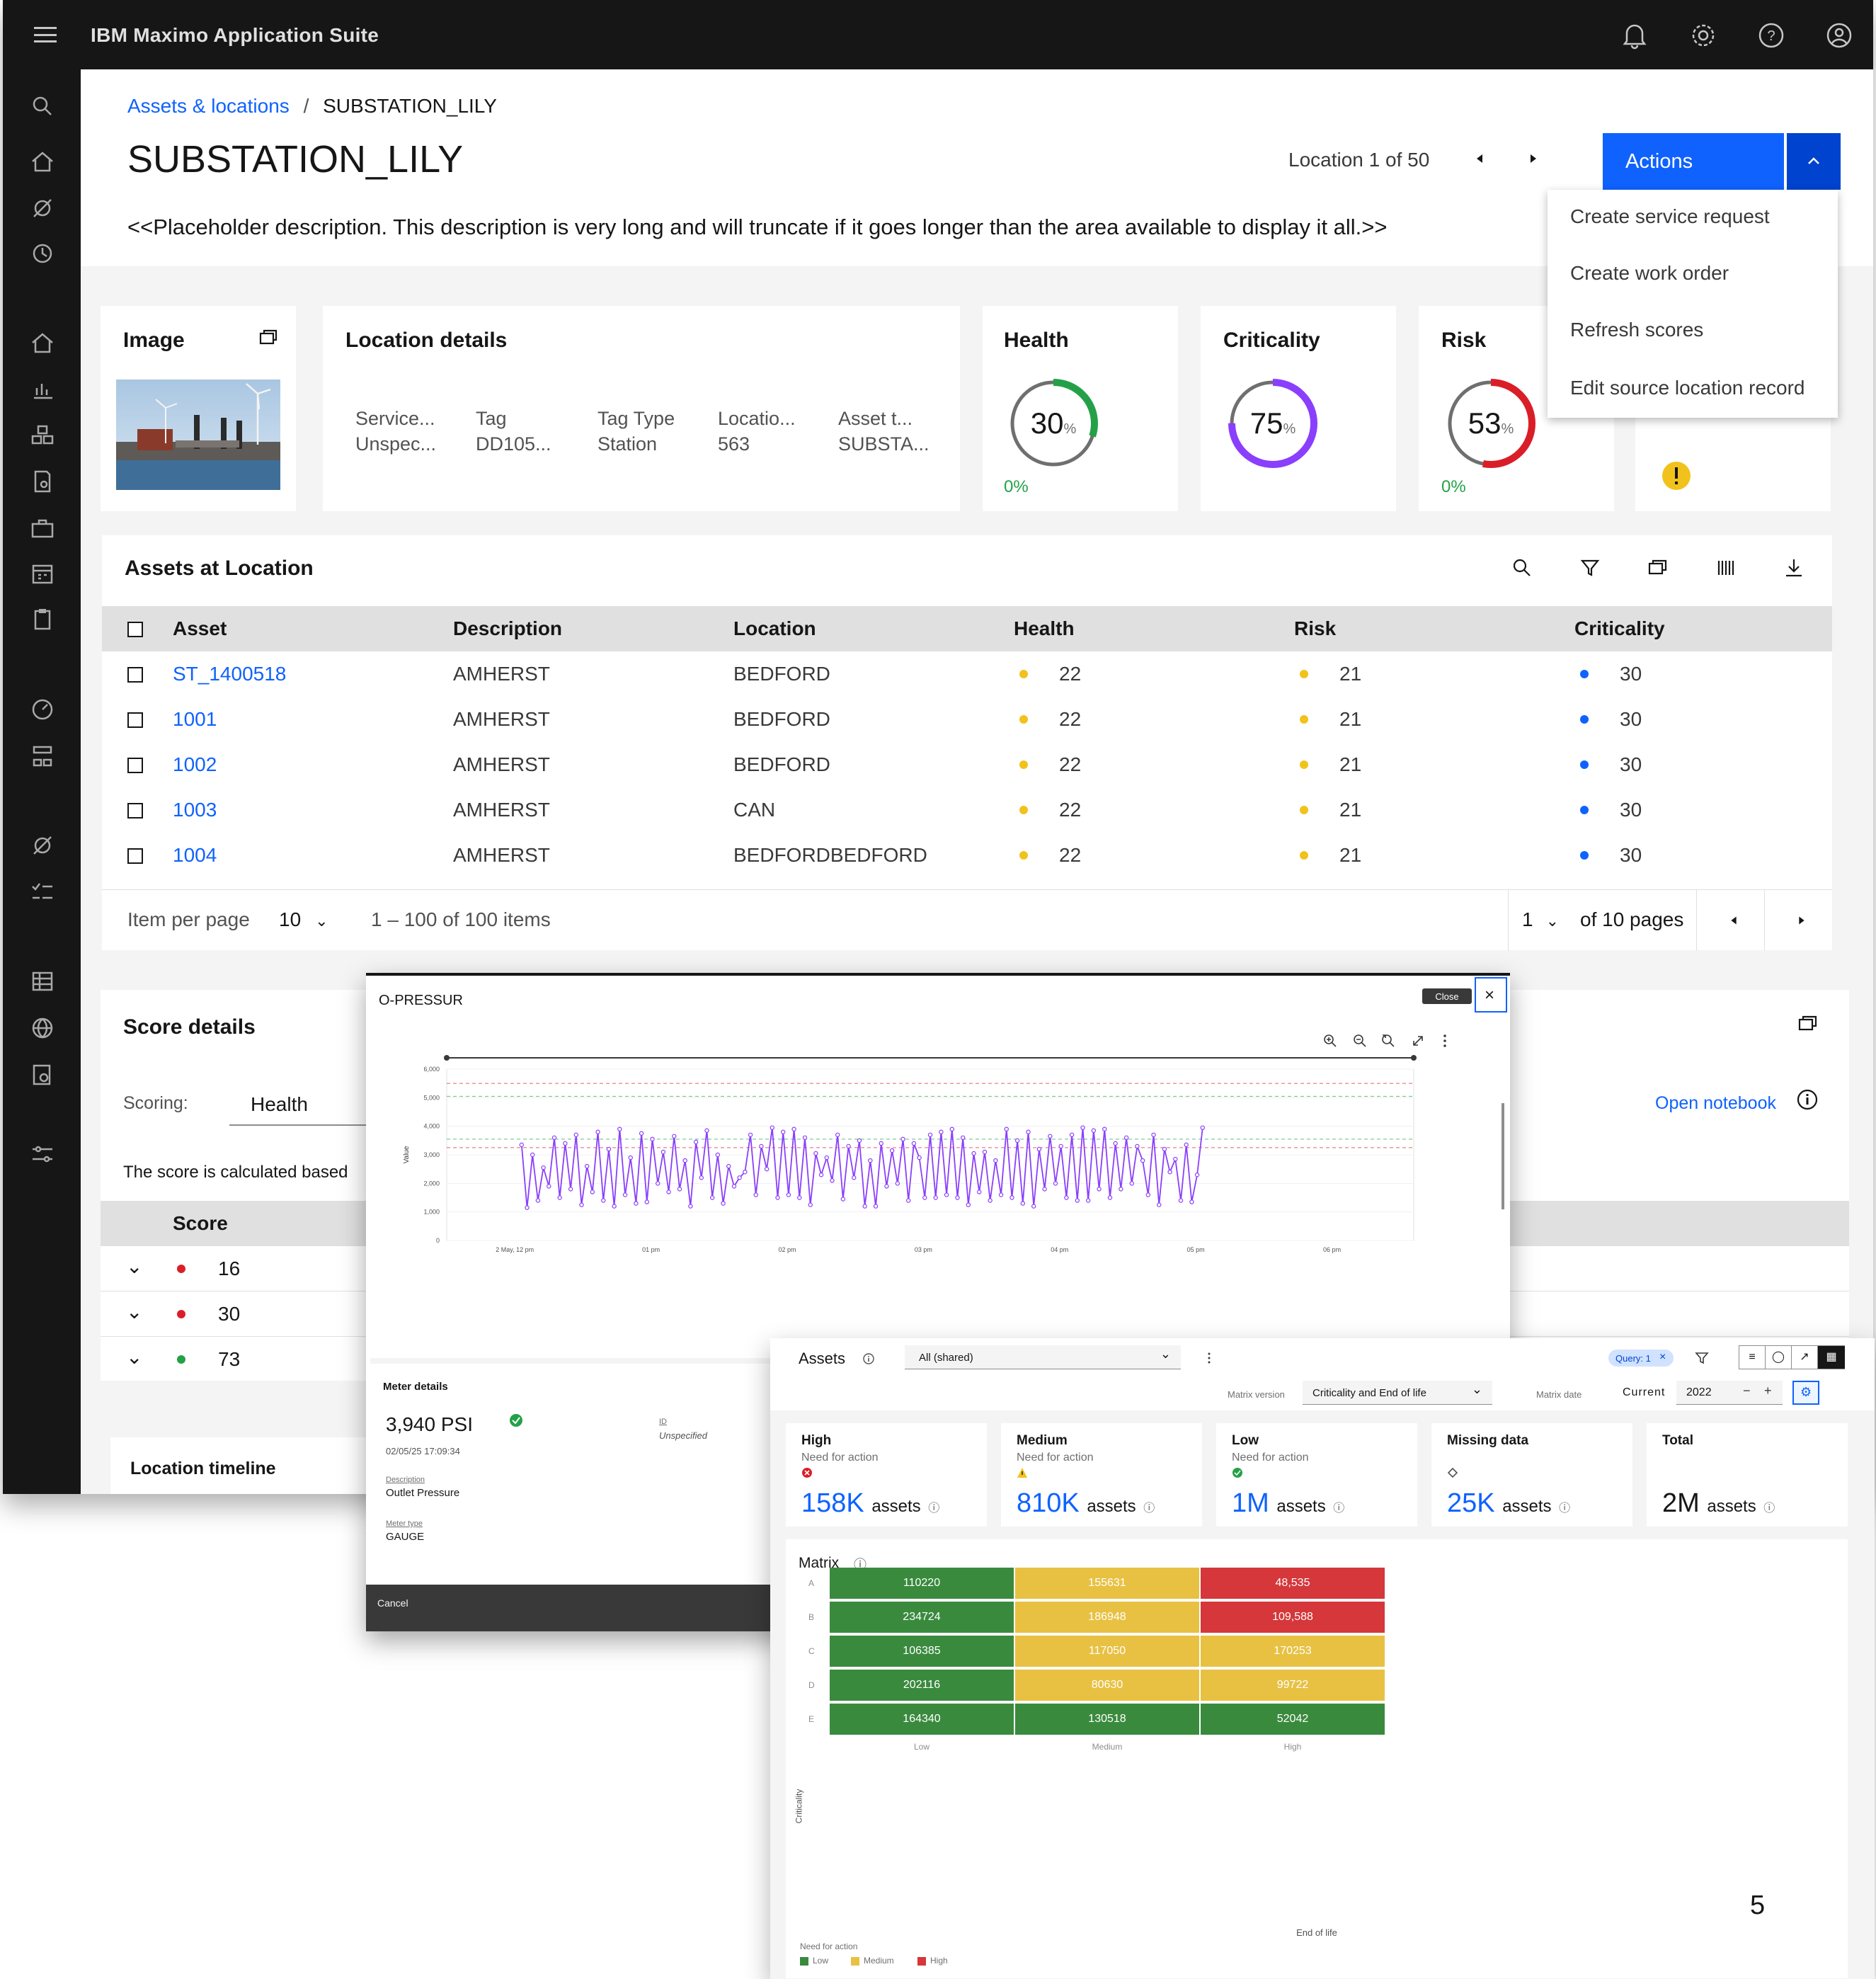  Describe the element at coordinates (1359, 1040) in the screenshot. I see `zoom-out-icon` at that location.